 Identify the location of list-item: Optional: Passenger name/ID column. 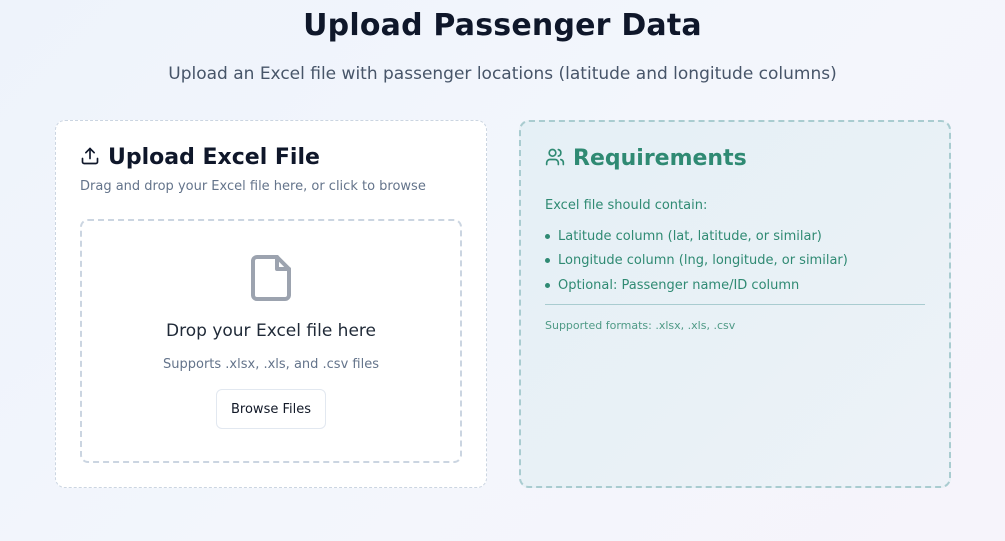
(696, 285).